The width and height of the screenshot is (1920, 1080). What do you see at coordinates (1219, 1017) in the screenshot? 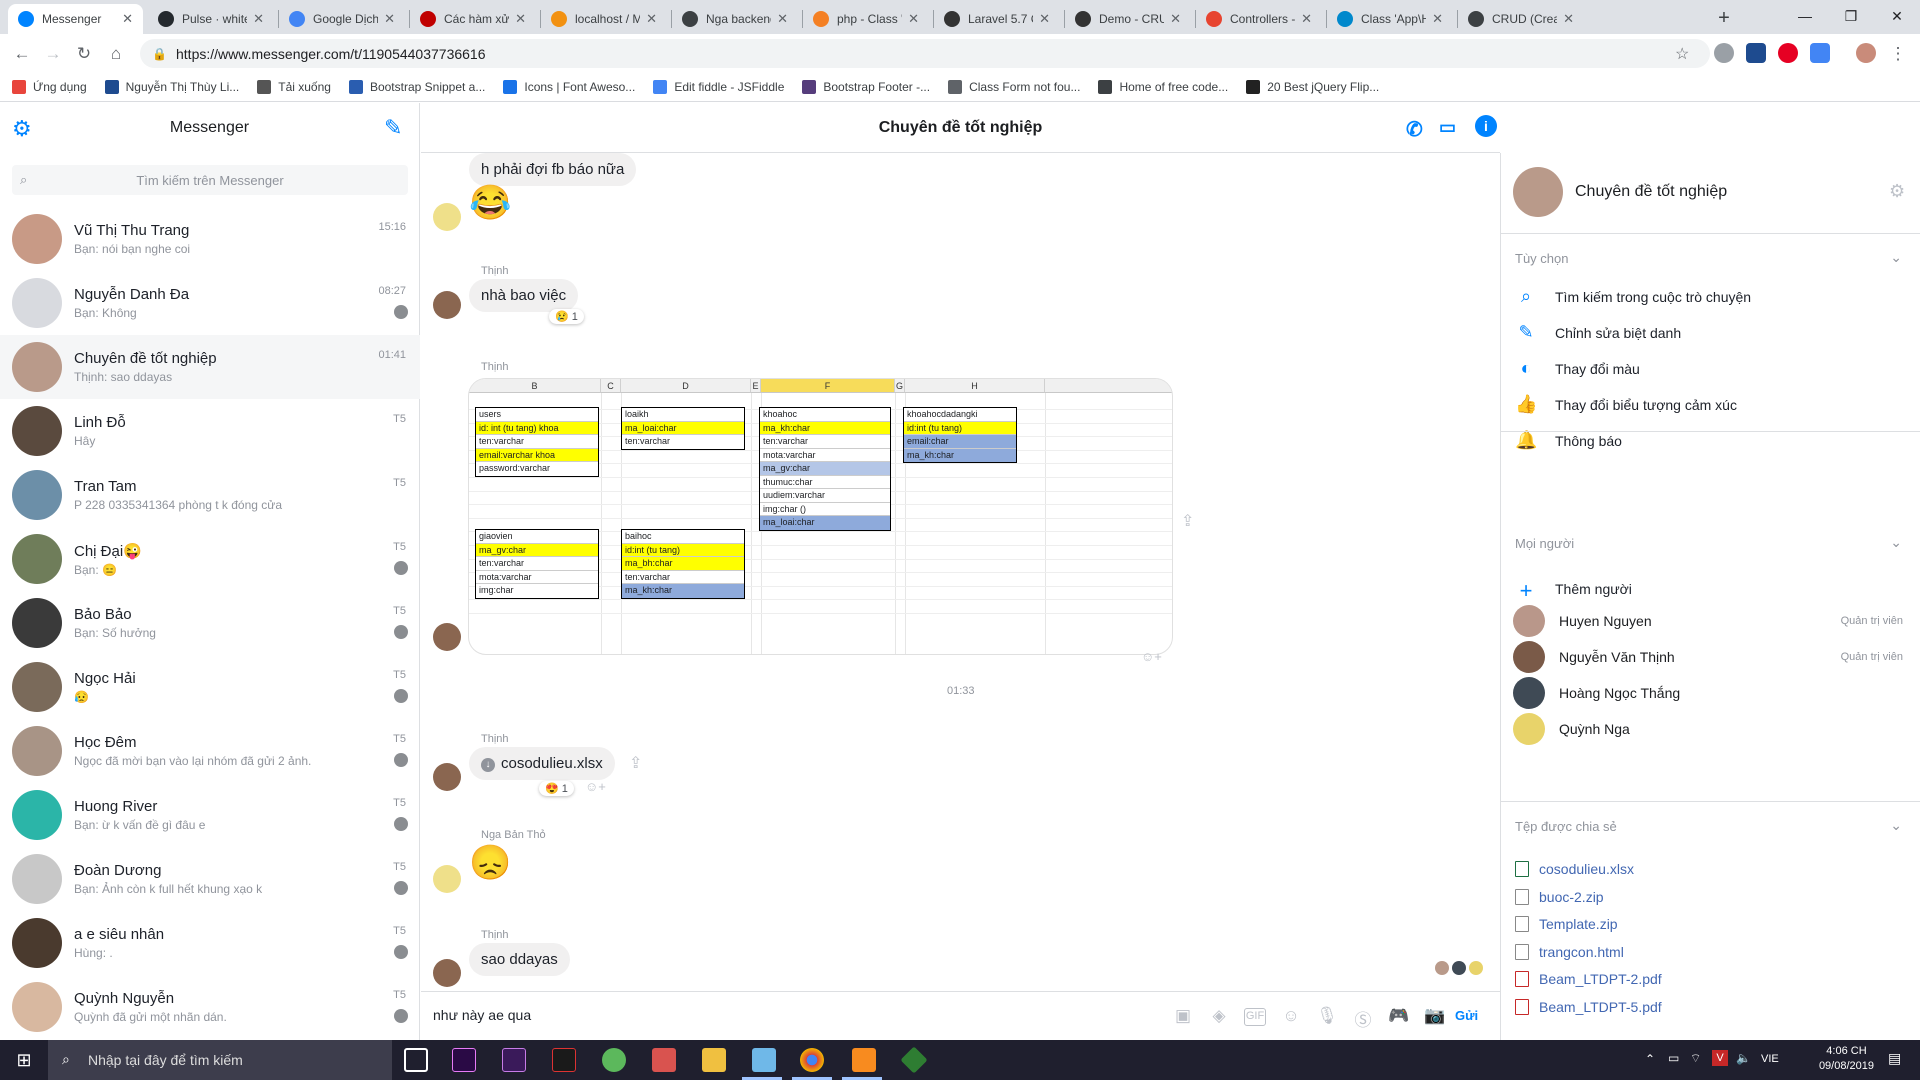
I see `sticker-icon: ◈` at bounding box center [1219, 1017].